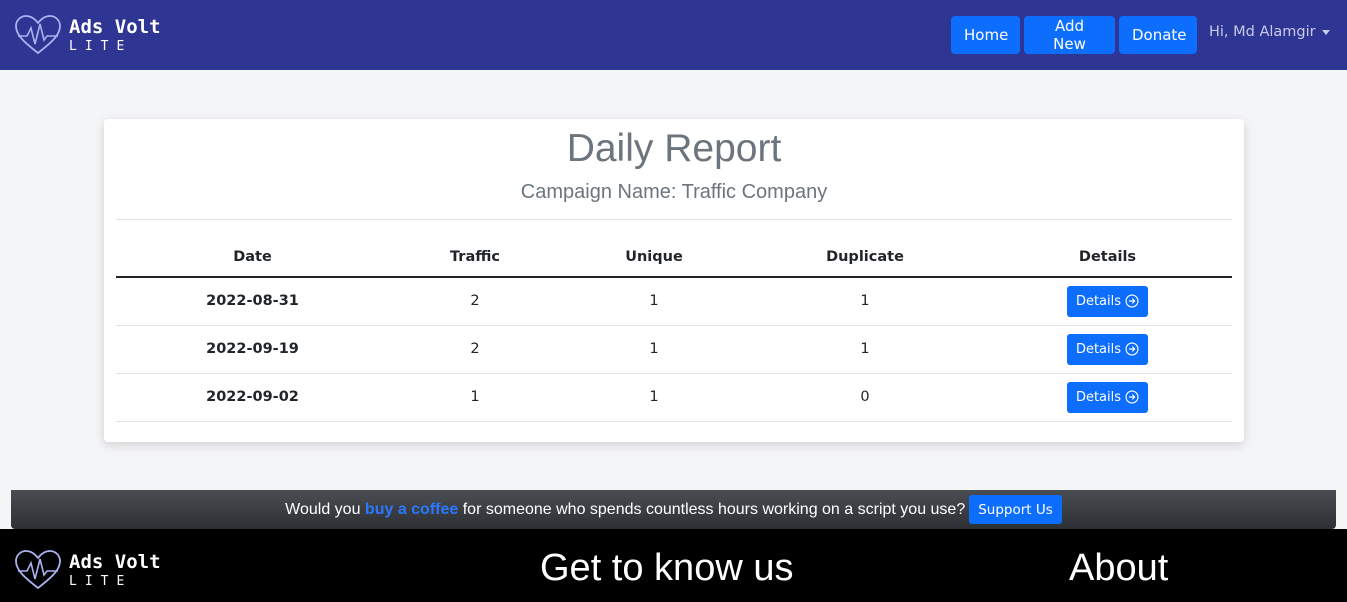  I want to click on page-title: Daily Report, so click(674, 148).